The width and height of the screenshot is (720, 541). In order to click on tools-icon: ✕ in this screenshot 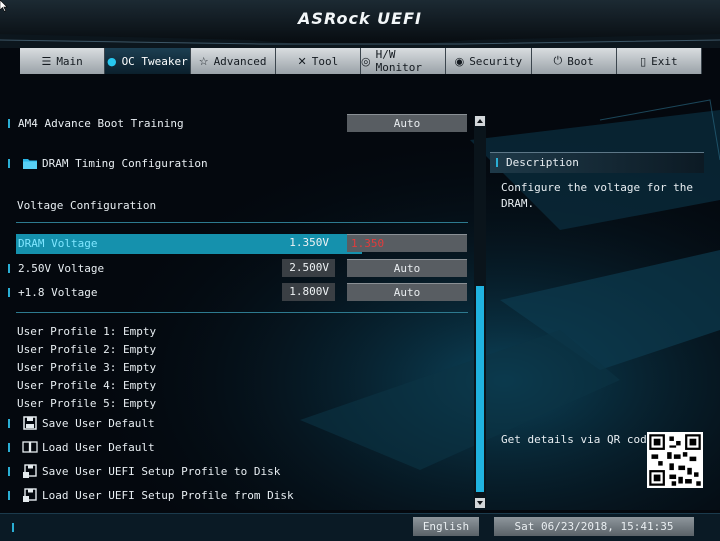, I will do `click(302, 61)`.